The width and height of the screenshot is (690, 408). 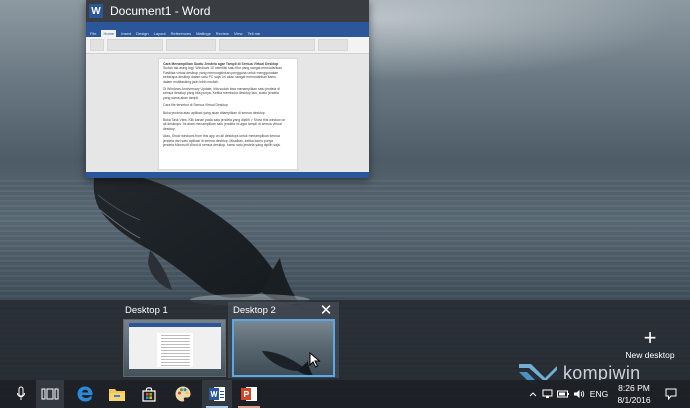 What do you see at coordinates (283, 348) in the screenshot?
I see `desktop-2-thumbnail` at bounding box center [283, 348].